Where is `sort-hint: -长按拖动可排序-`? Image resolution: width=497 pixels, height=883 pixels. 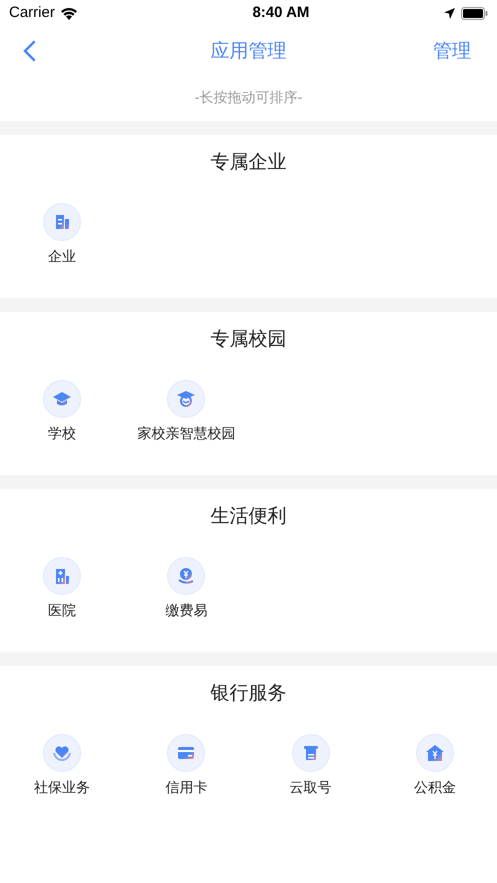
sort-hint: -长按拖动可排序- is located at coordinates (248, 98).